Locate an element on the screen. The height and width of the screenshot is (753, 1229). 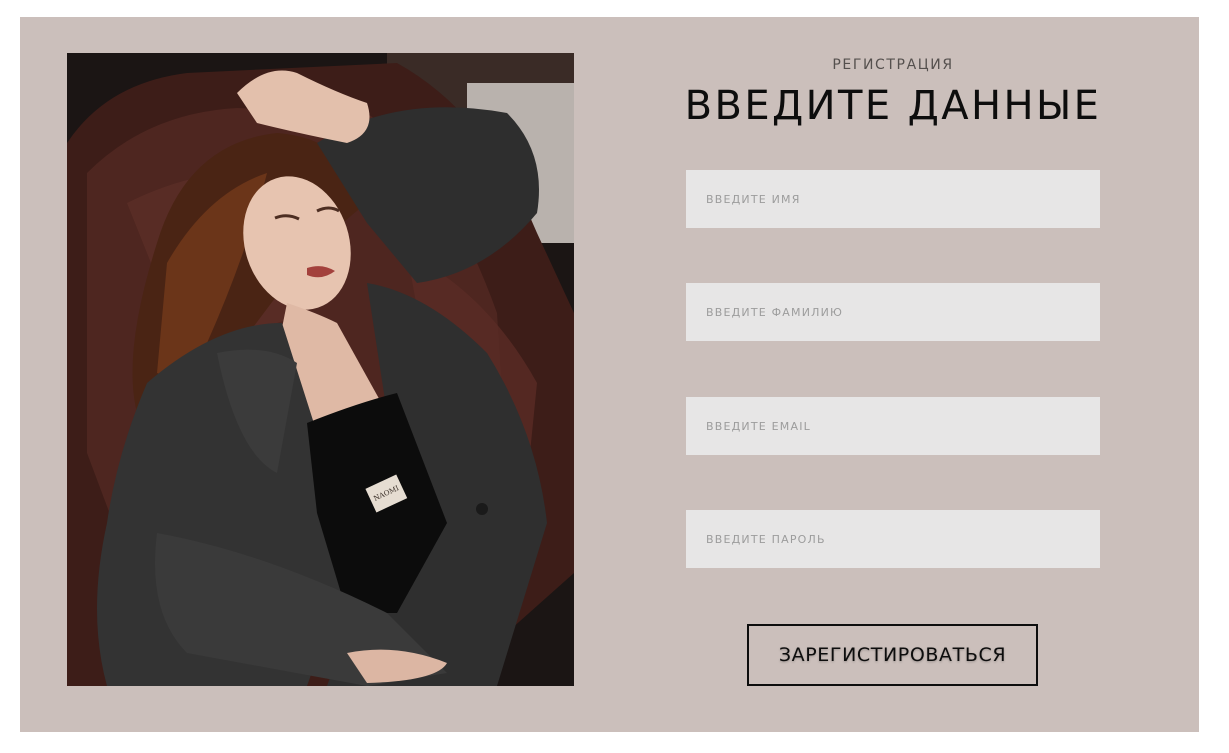
email-input is located at coordinates (893, 426).